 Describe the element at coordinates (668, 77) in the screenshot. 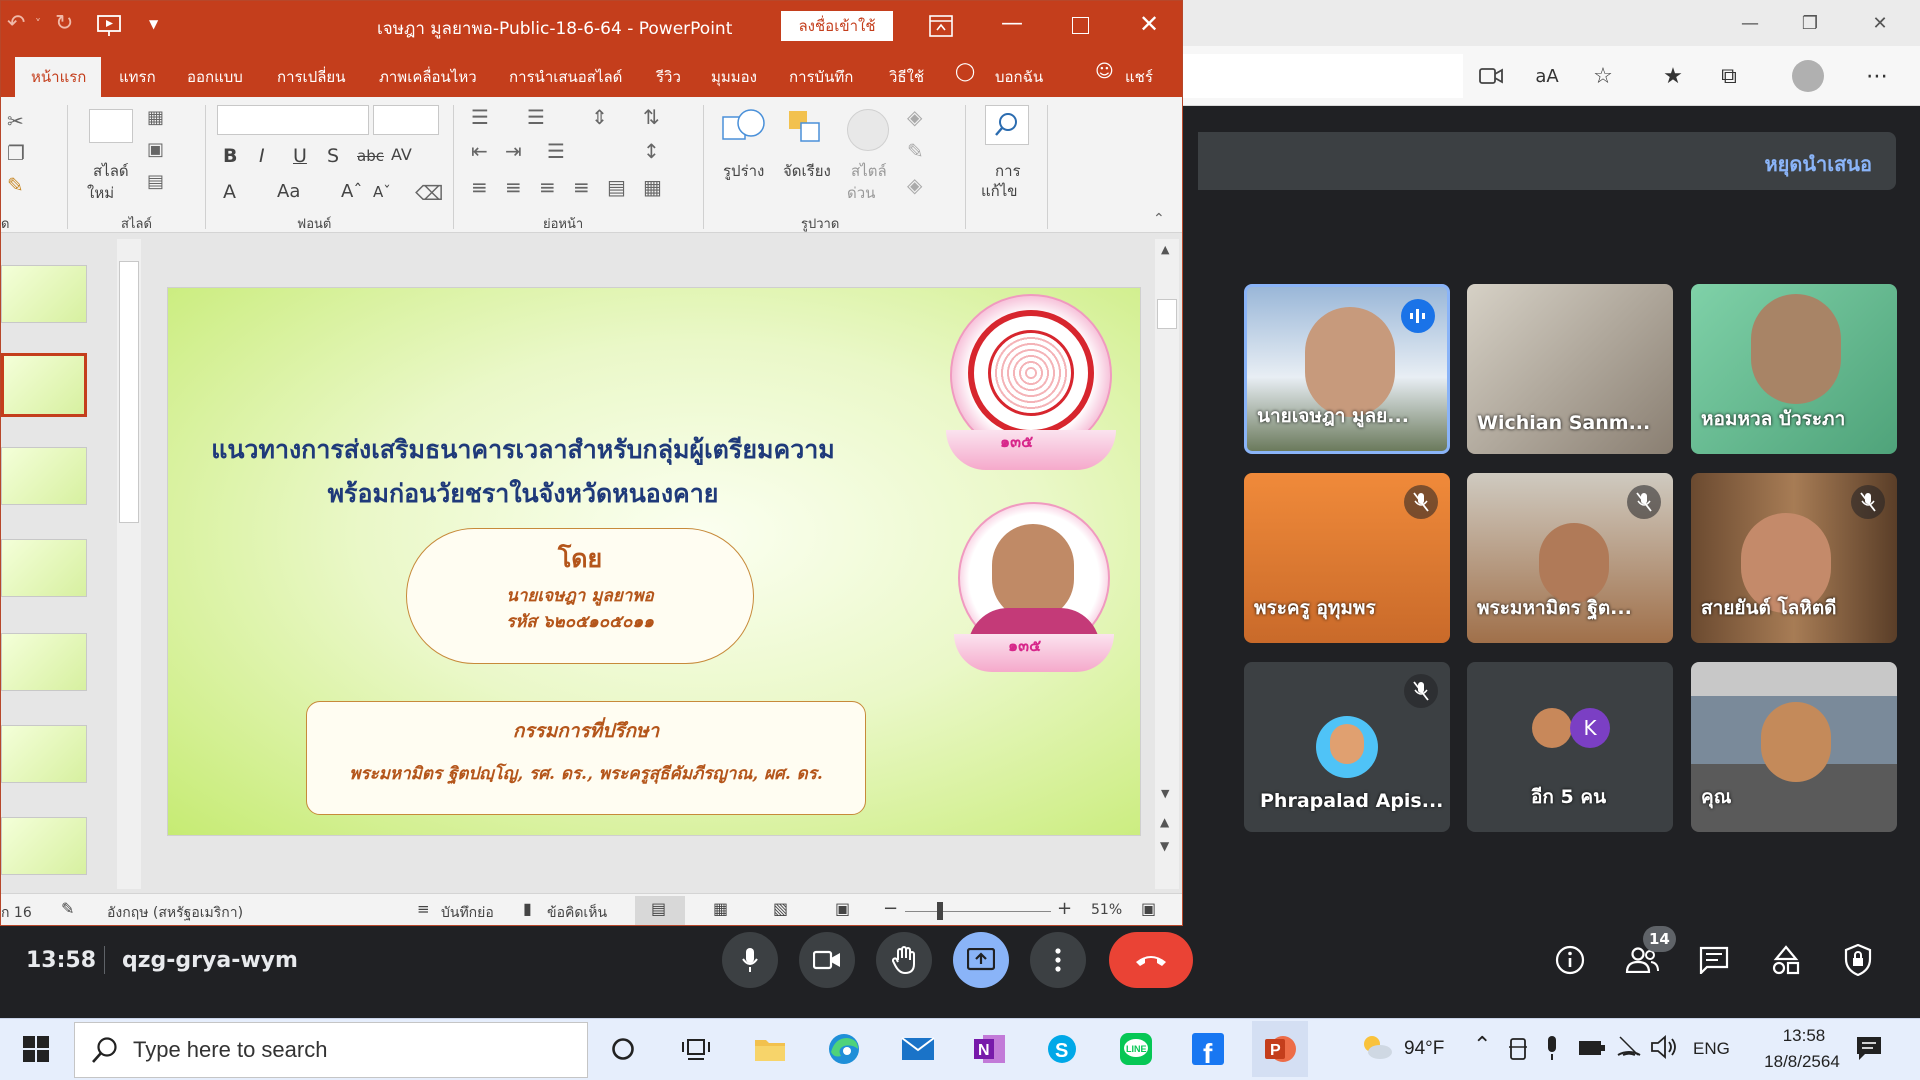

I see `tab-review: รีวิว` at that location.